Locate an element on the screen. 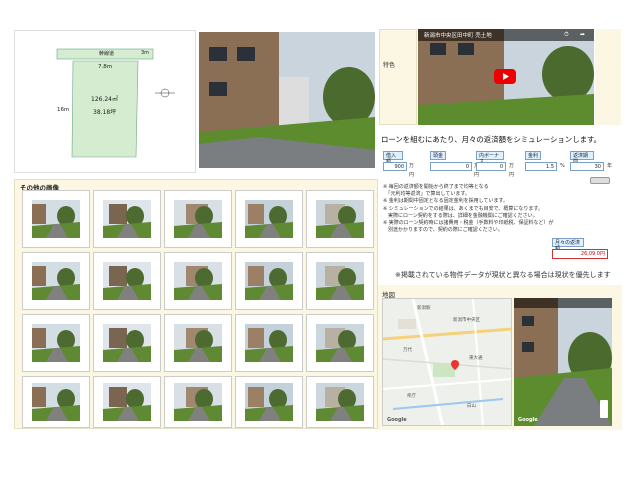  monthly-payment-label: 月々の返済額 is located at coordinates (568, 245).